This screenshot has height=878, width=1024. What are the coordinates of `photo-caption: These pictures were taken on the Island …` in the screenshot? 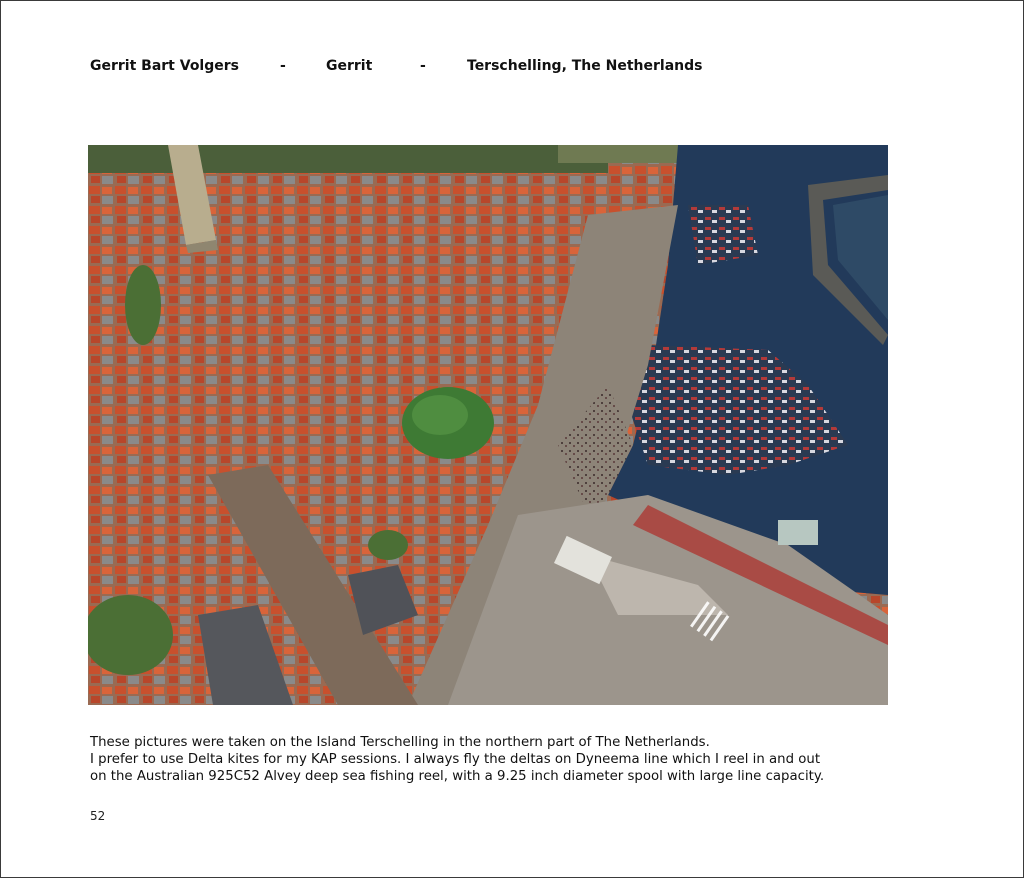 It's located at (500, 759).